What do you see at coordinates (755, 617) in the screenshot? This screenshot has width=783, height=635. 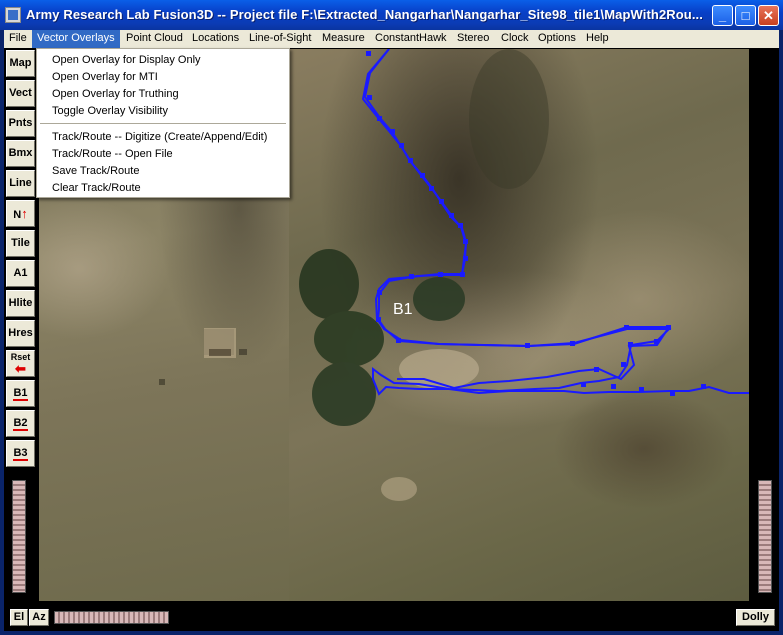 I see `dolly-button: Dolly` at bounding box center [755, 617].